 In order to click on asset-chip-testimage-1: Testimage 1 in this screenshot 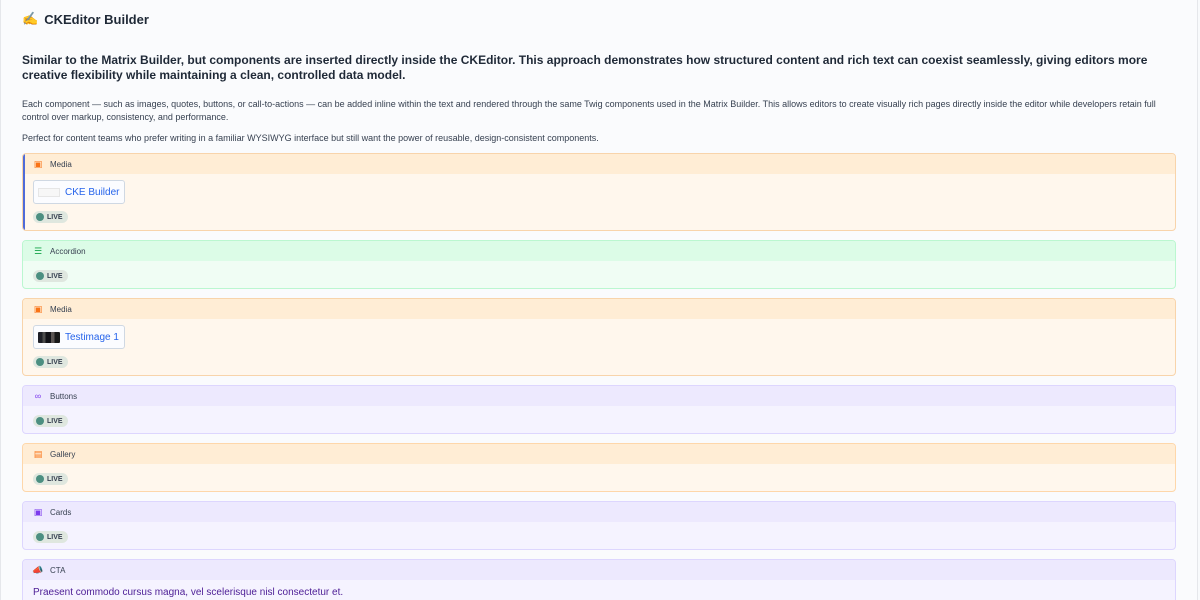, I will do `click(79, 337)`.